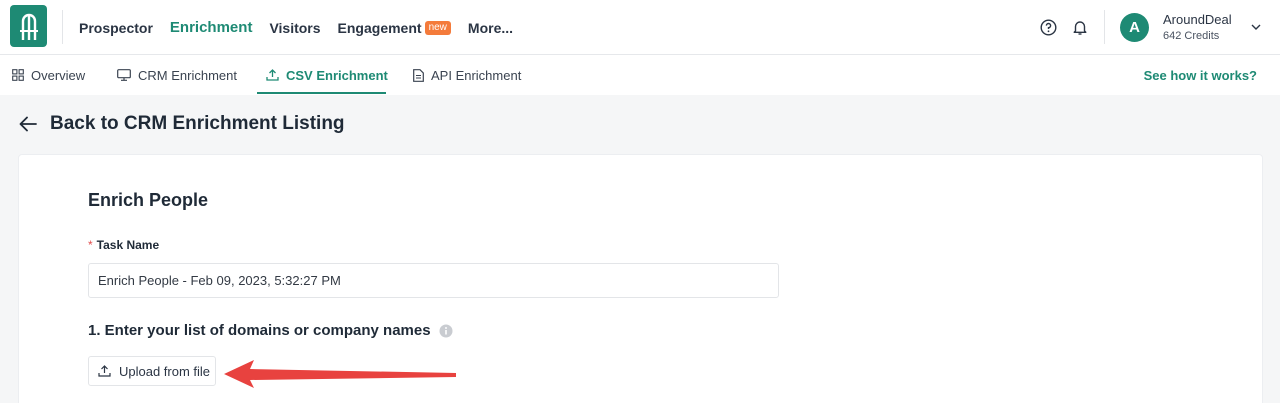 Image resolution: width=1280 pixels, height=403 pixels. I want to click on upload-from-file-button: Upload from file, so click(152, 371).